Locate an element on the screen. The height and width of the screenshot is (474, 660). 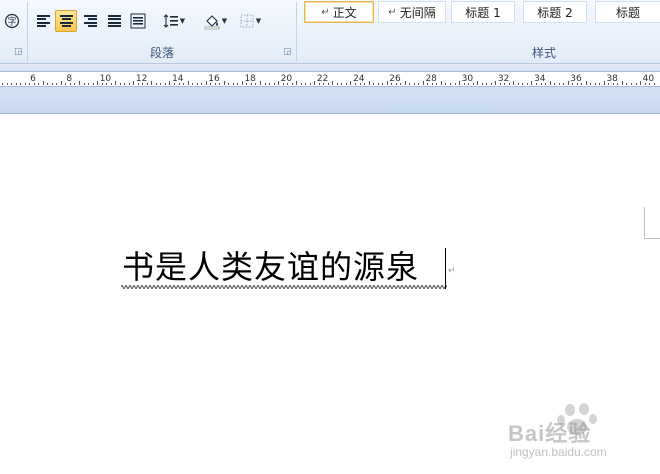
align-right-icon is located at coordinates (90, 21).